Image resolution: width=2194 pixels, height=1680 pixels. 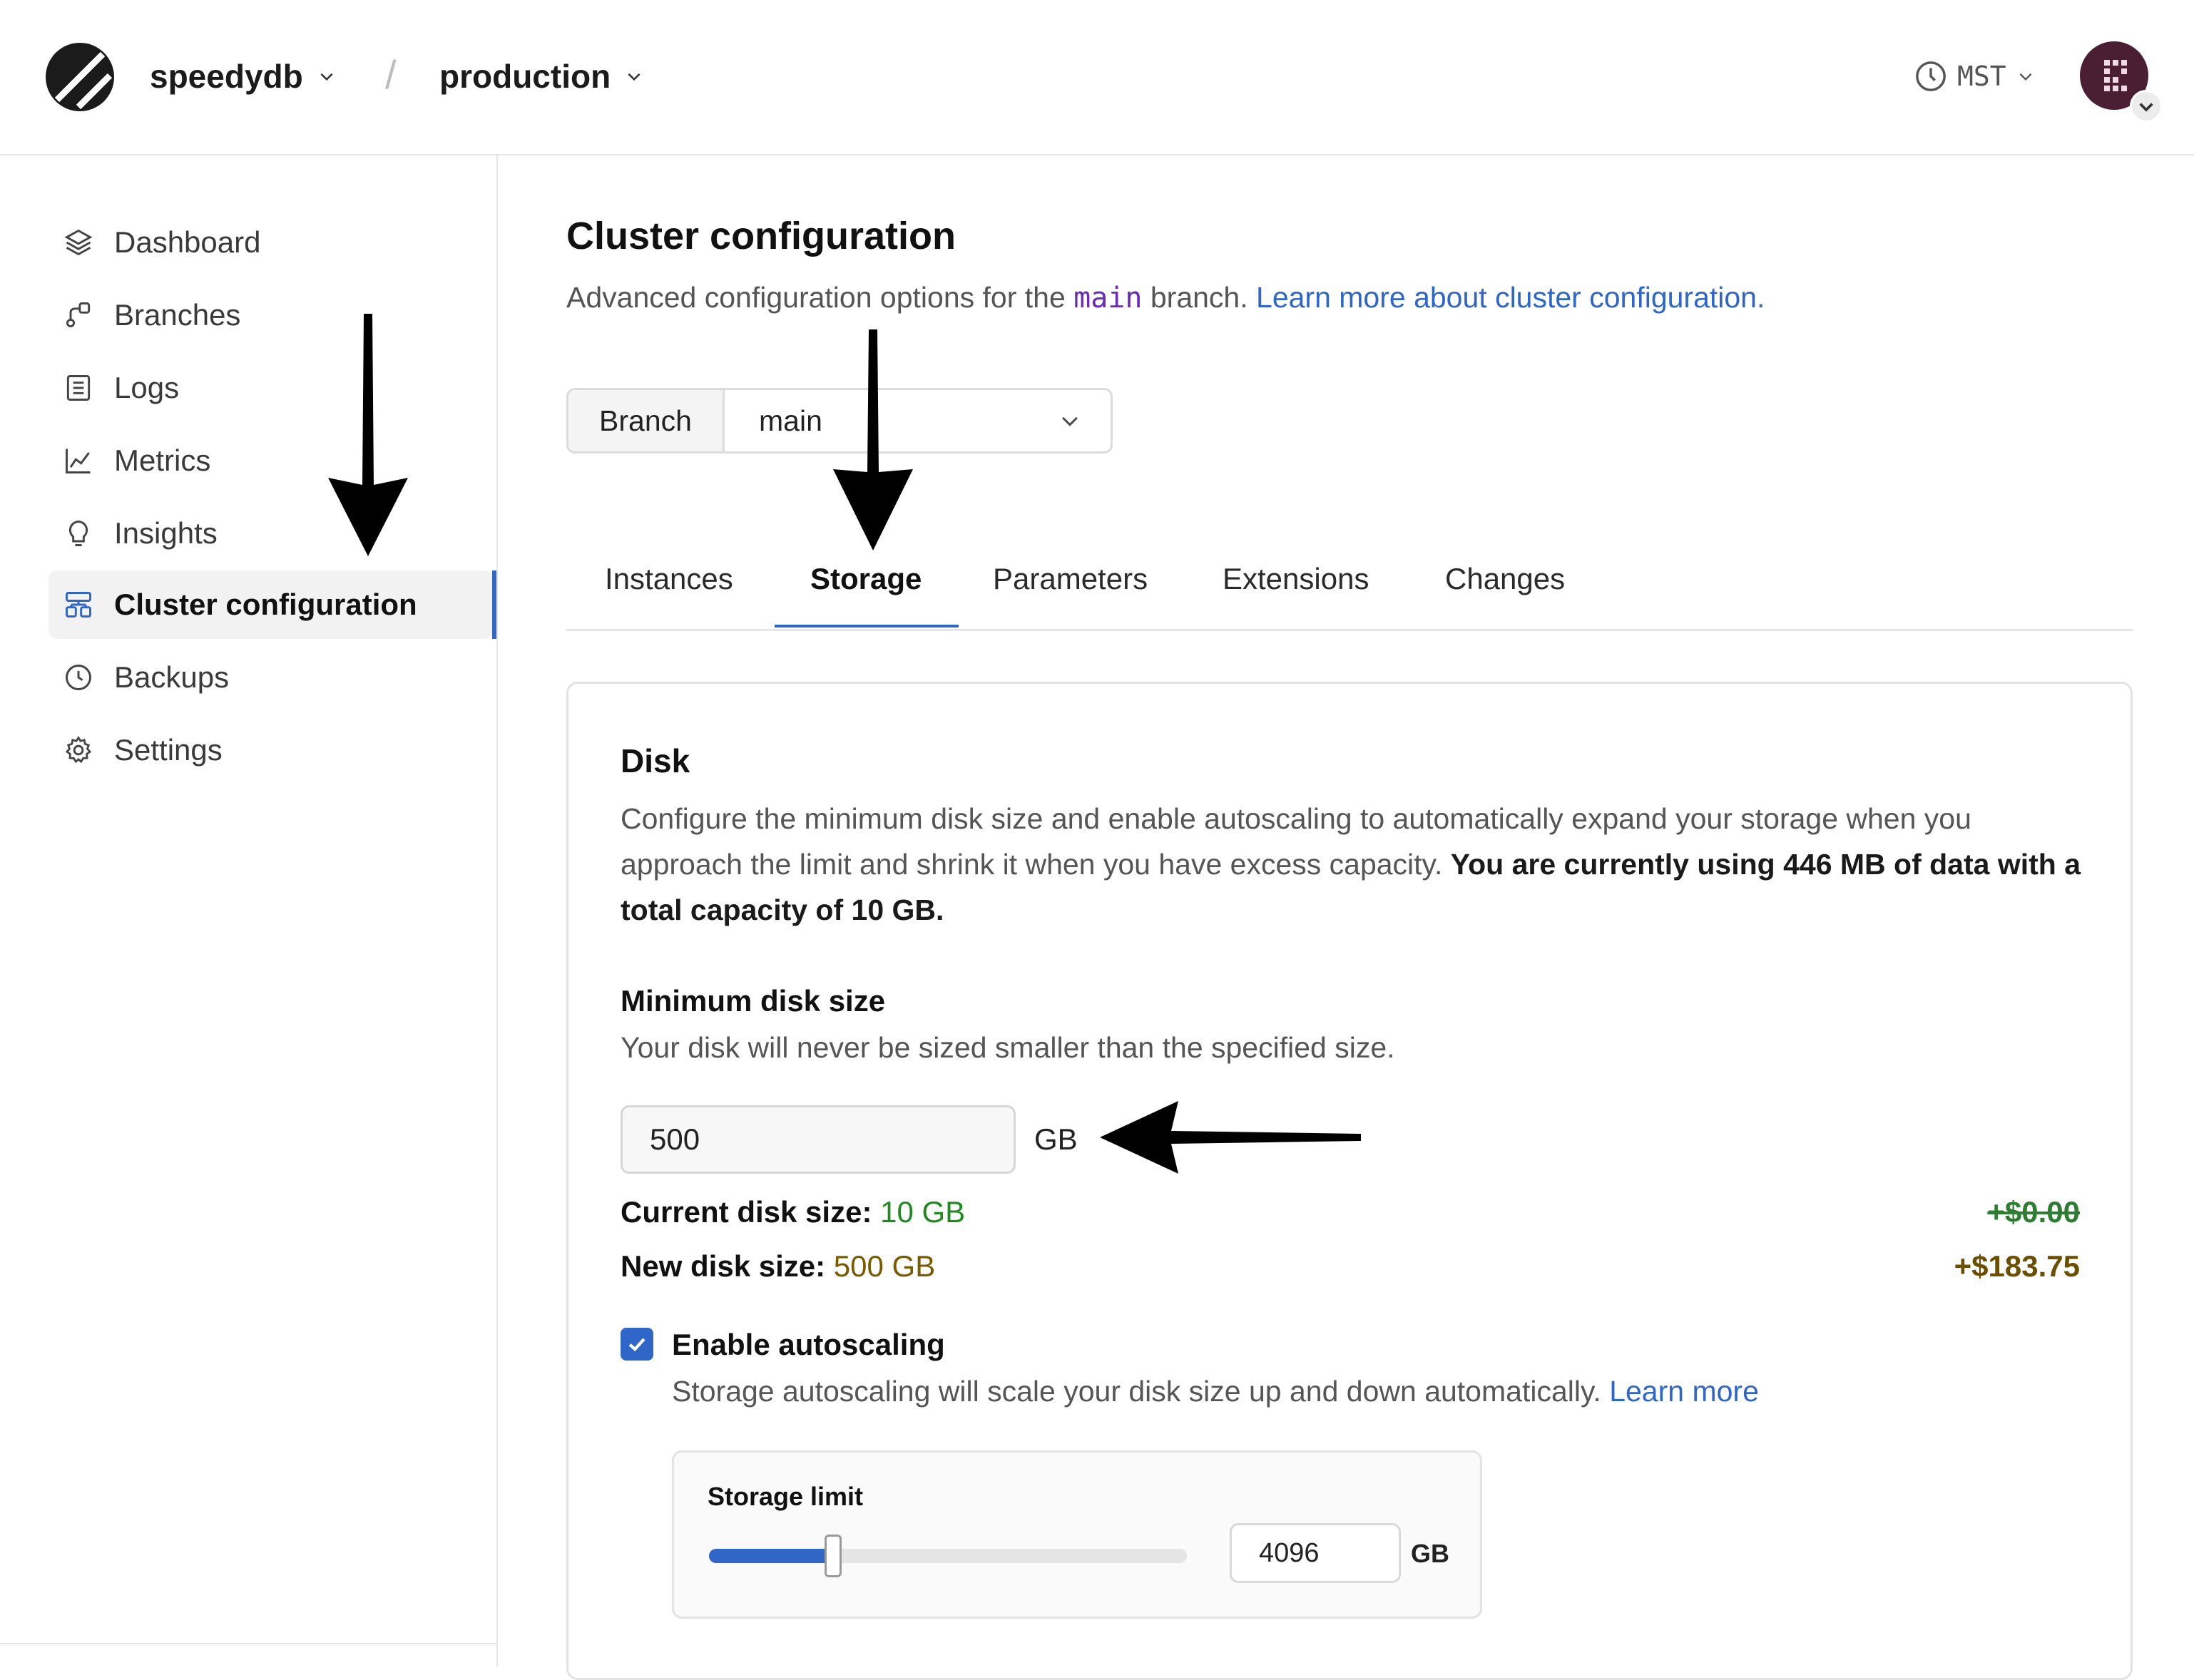 I want to click on cluster-icon, so click(x=78, y=605).